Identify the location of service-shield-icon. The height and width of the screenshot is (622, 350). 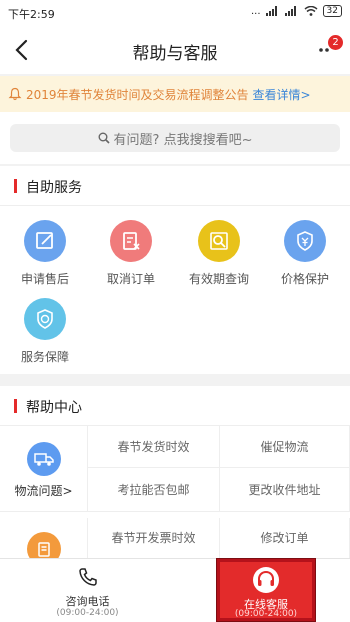
(45, 319).